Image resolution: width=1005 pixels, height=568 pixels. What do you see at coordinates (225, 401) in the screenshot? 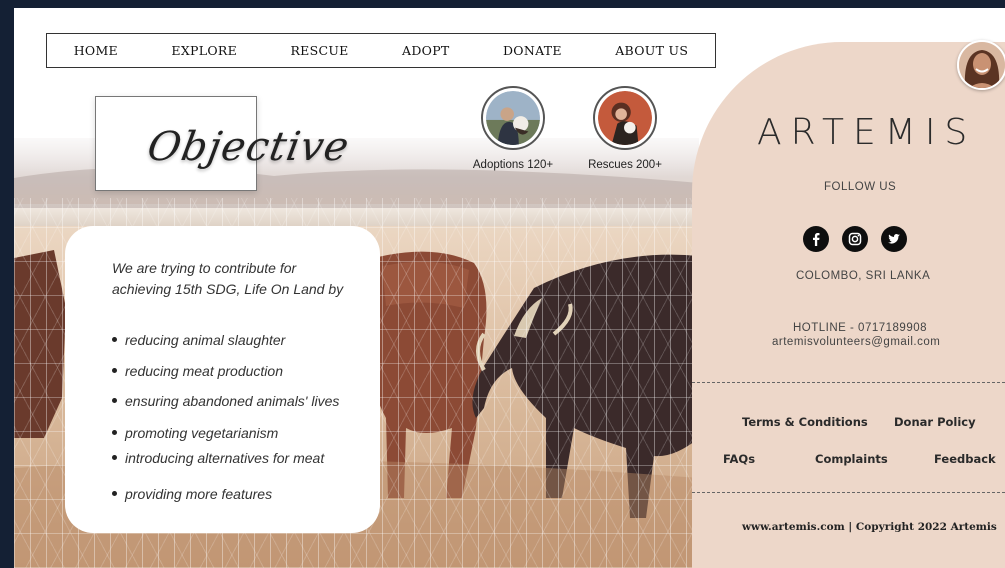
I see `list-item: ensuring abandoned animals' lives` at bounding box center [225, 401].